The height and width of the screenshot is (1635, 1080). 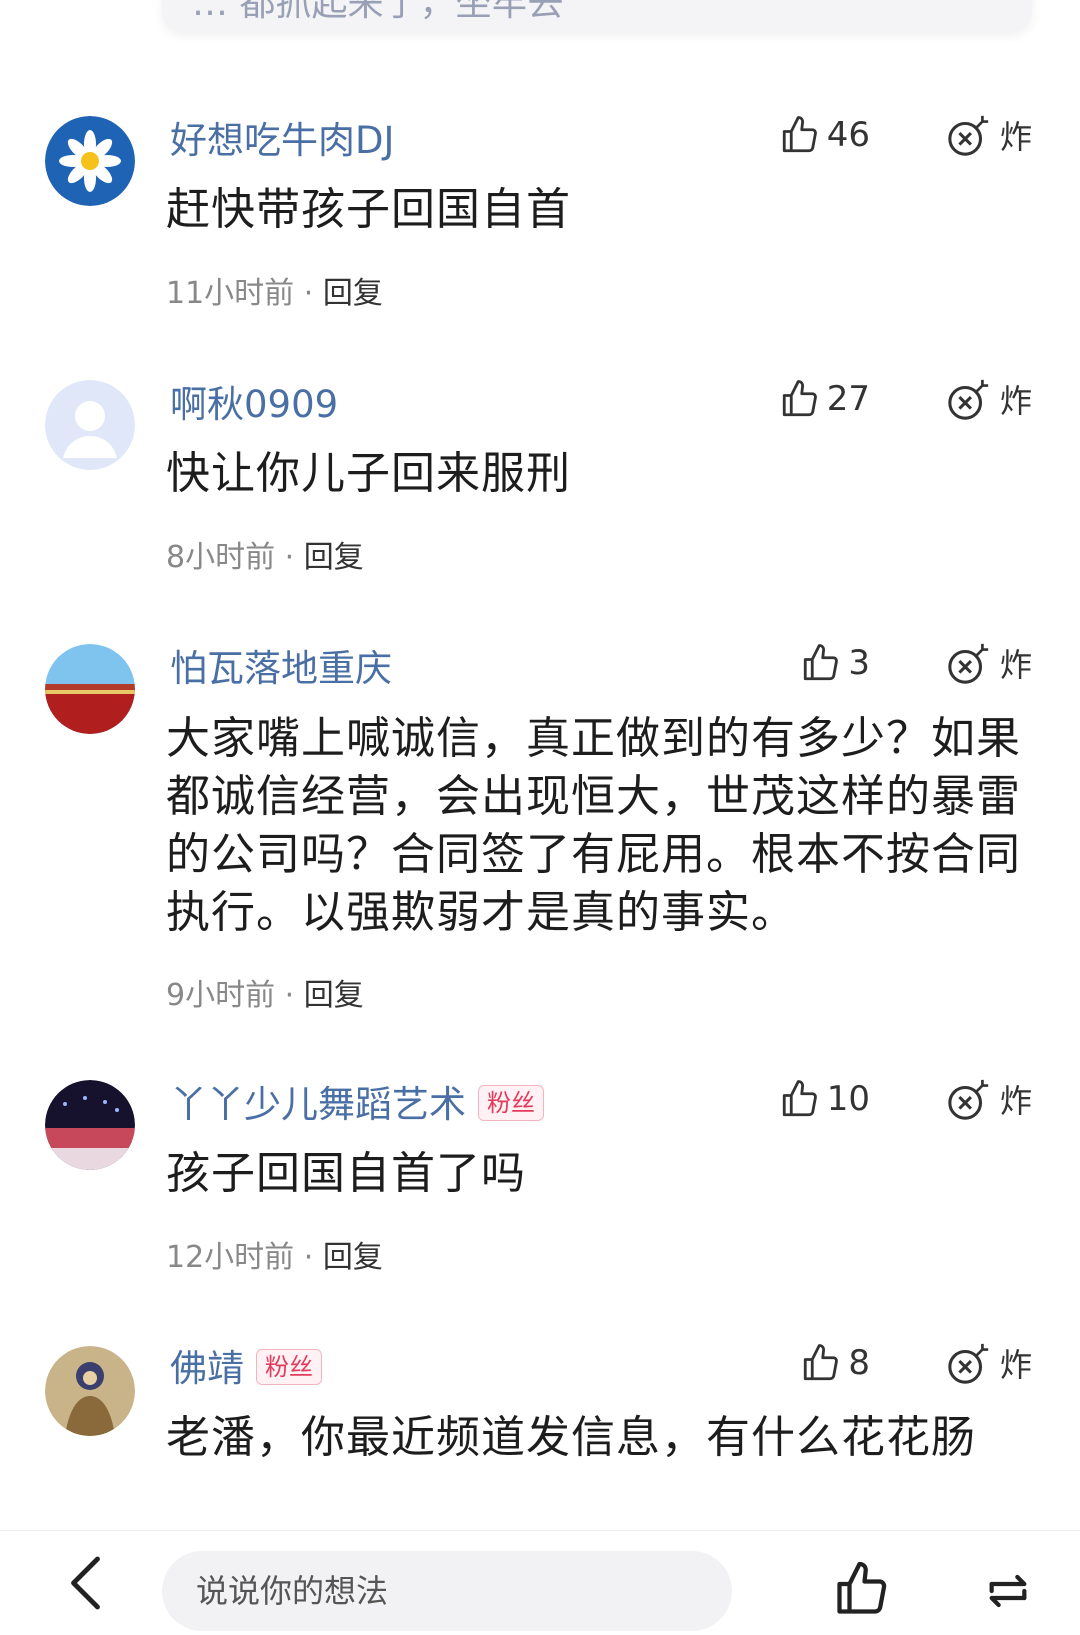 I want to click on like-button: 3, so click(x=835, y=663).